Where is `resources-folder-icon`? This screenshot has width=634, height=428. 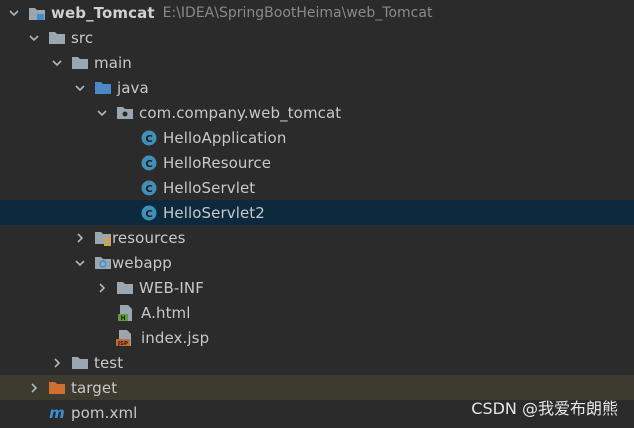
resources-folder-icon is located at coordinates (103, 237).